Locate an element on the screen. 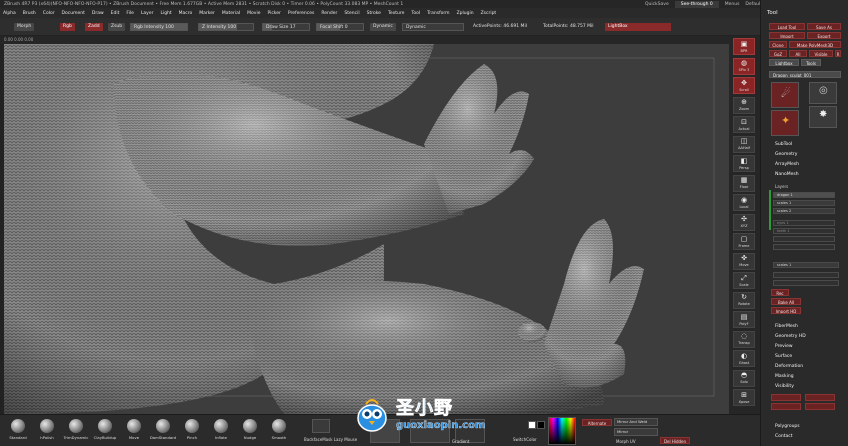 The image size is (848, 446). menu-material: Material is located at coordinates (231, 13).